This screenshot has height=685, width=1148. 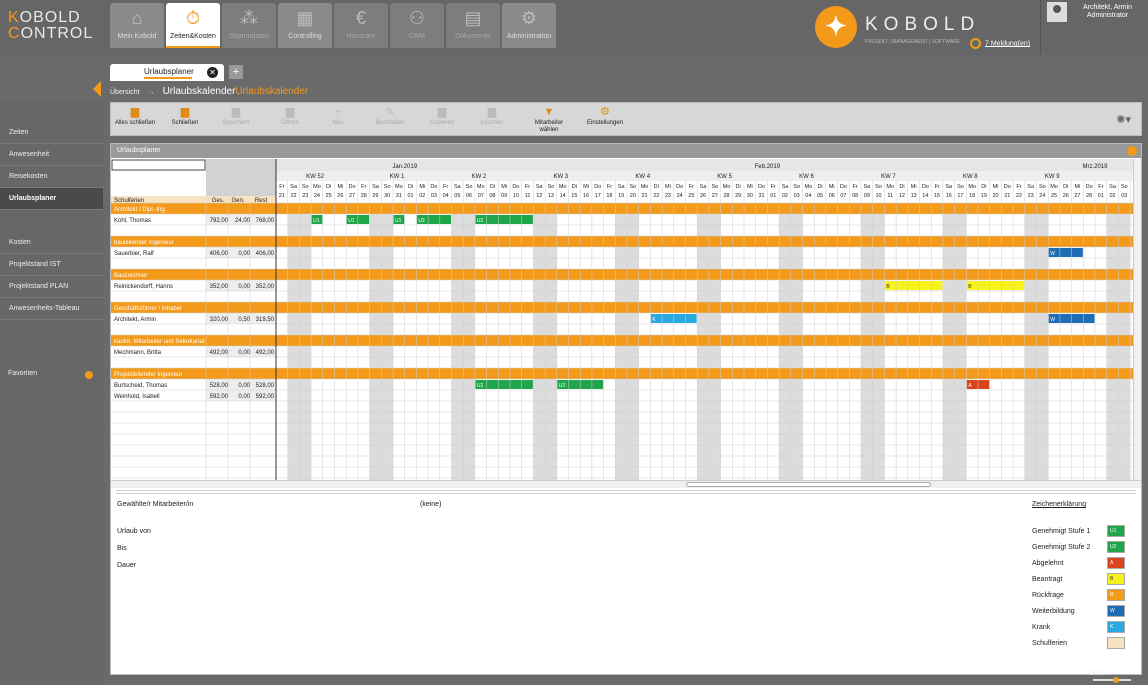 I want to click on tab-zeiten-kosten: ⏱ Zeiten&Kosten, so click(x=193, y=25).